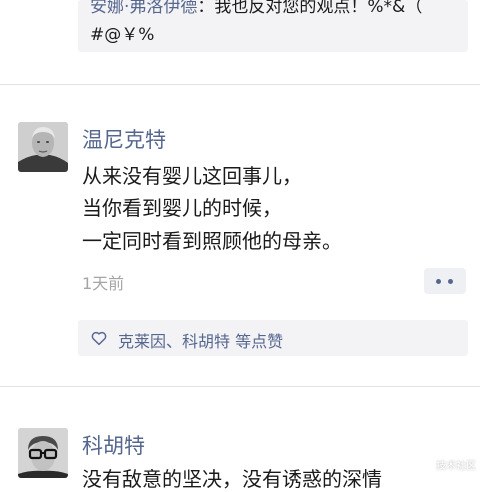 This screenshot has width=480, height=492. I want to click on likes-names: 克莱因、科胡特, so click(174, 341).